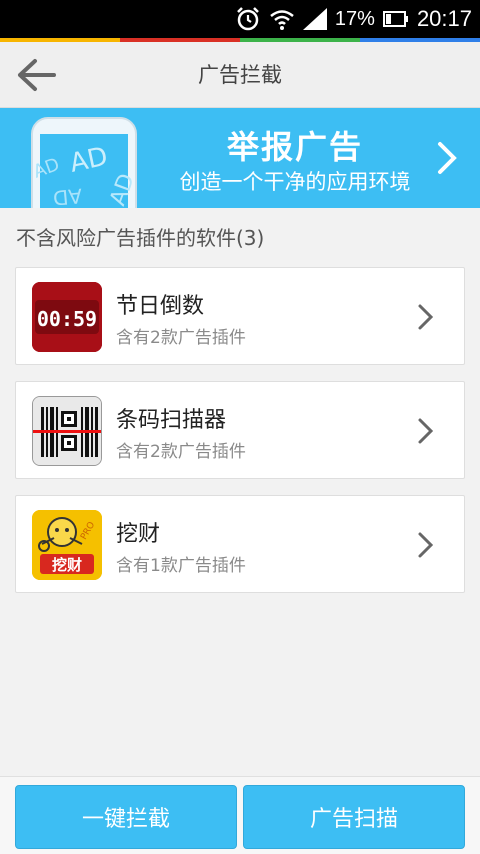 This screenshot has width=480, height=854. Describe the element at coordinates (67, 545) in the screenshot. I see `app-icon-wacai: 挖财 PRO` at that location.